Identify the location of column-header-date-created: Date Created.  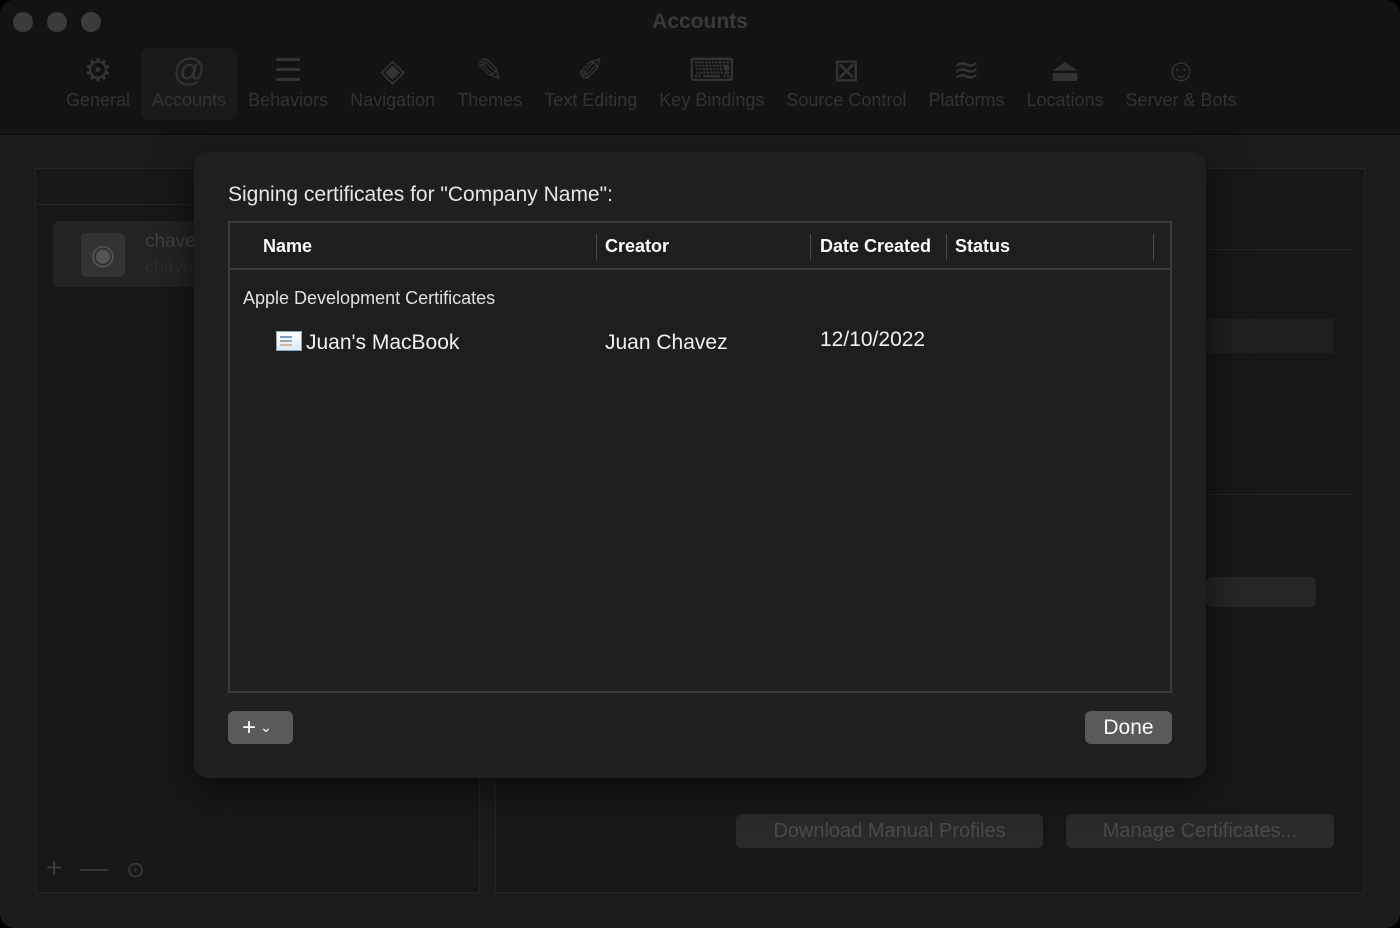
(875, 245).